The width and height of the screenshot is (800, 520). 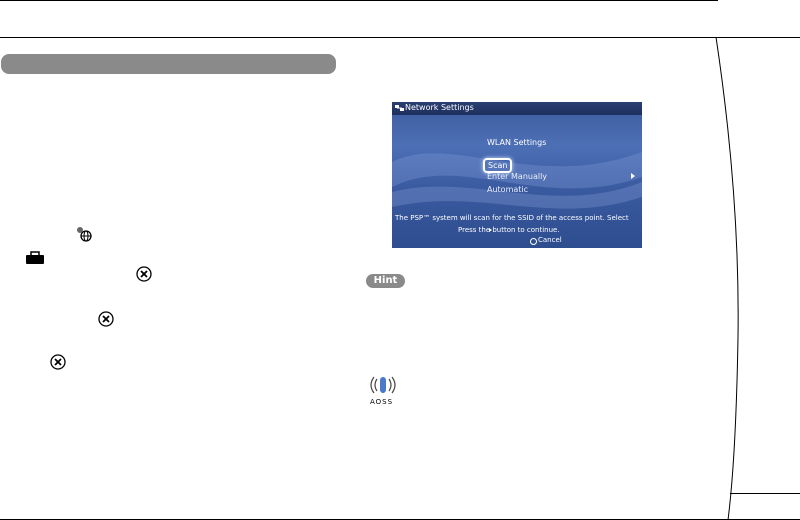 What do you see at coordinates (490, 230) in the screenshot?
I see `right-button-icon` at bounding box center [490, 230].